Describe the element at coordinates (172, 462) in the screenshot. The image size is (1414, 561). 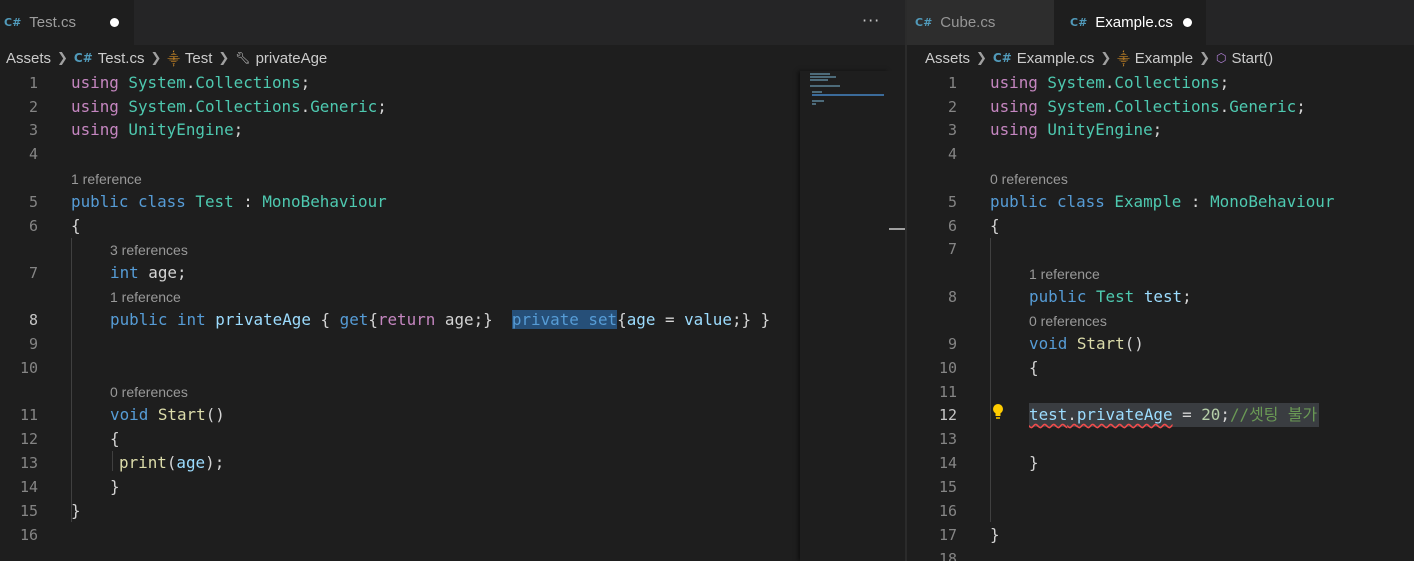
I see `code-line-13: print(age);` at that location.